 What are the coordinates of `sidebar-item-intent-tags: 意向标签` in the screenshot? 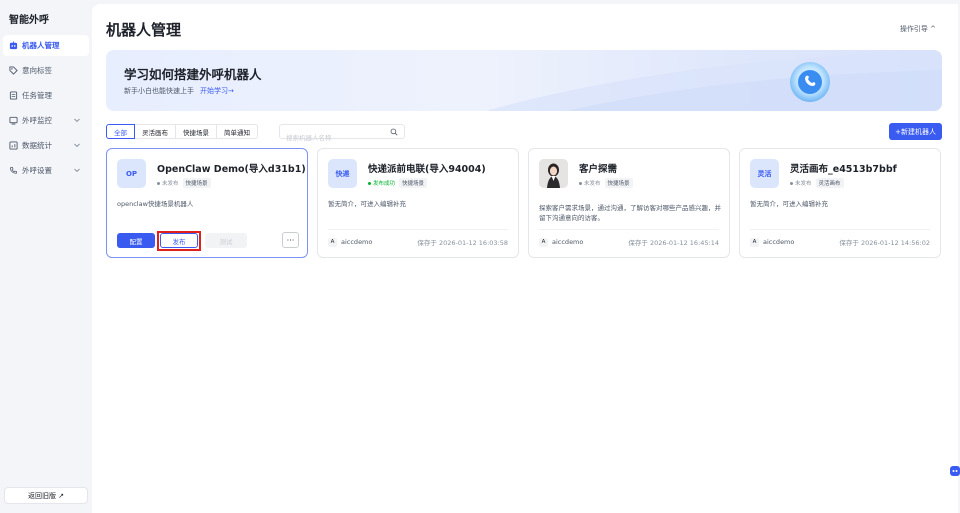 It's located at (46, 70).